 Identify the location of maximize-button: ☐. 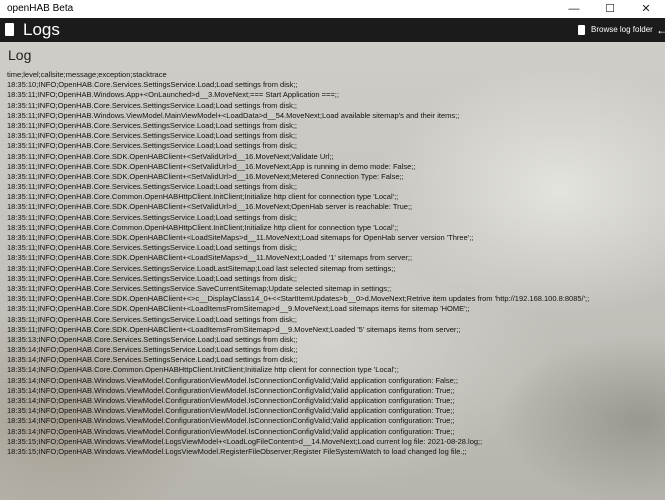
(610, 9).